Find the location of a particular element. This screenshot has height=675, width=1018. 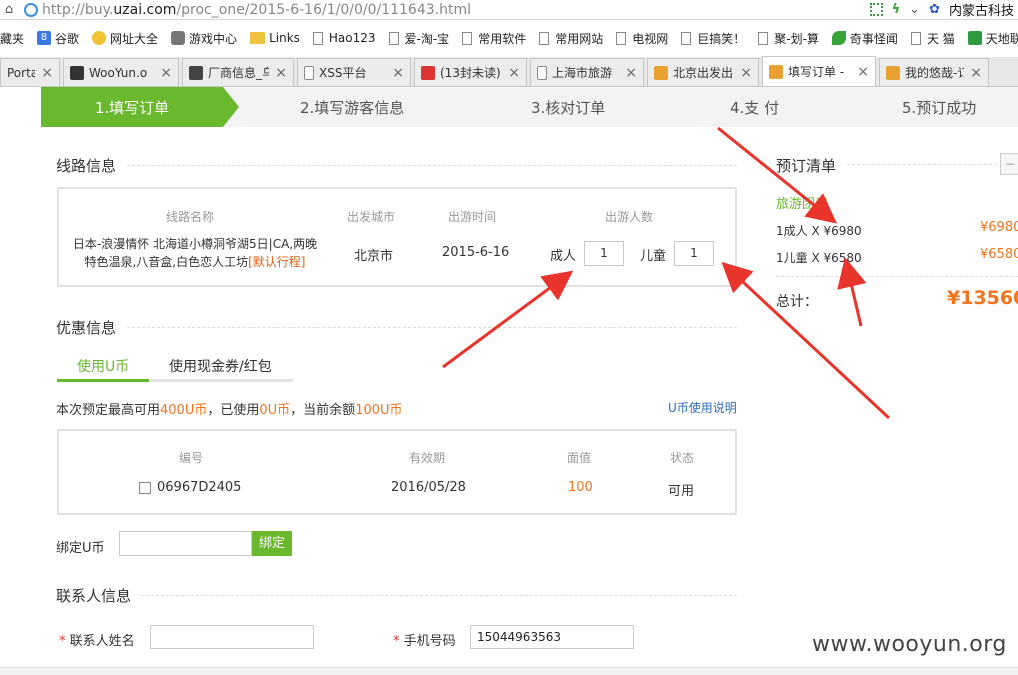

bookmark-item: Hao123 is located at coordinates (344, 38).